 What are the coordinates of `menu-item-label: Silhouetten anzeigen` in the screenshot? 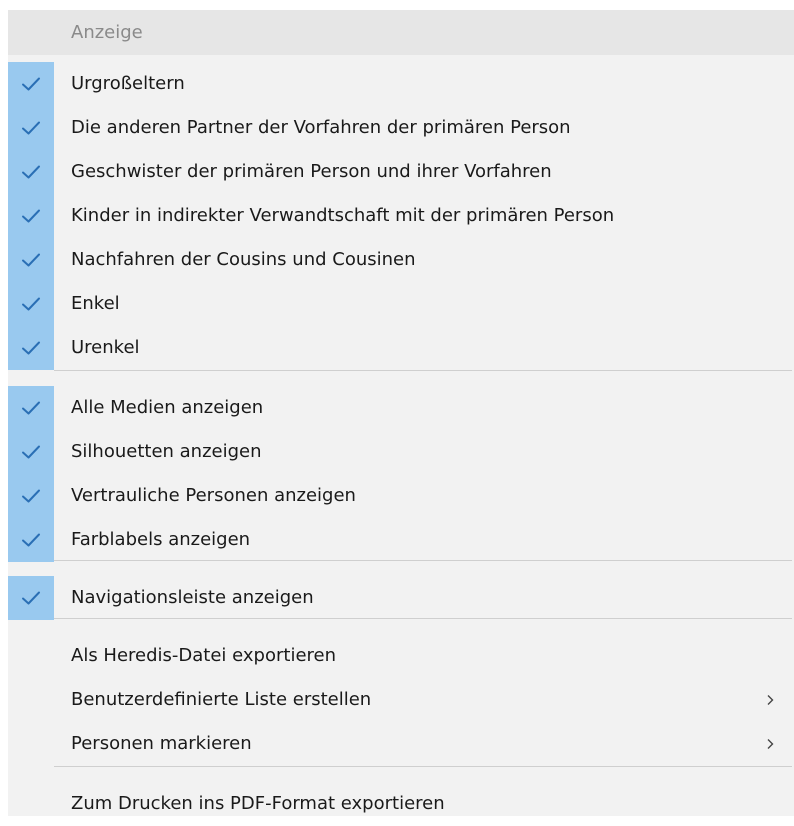 It's located at (166, 451).